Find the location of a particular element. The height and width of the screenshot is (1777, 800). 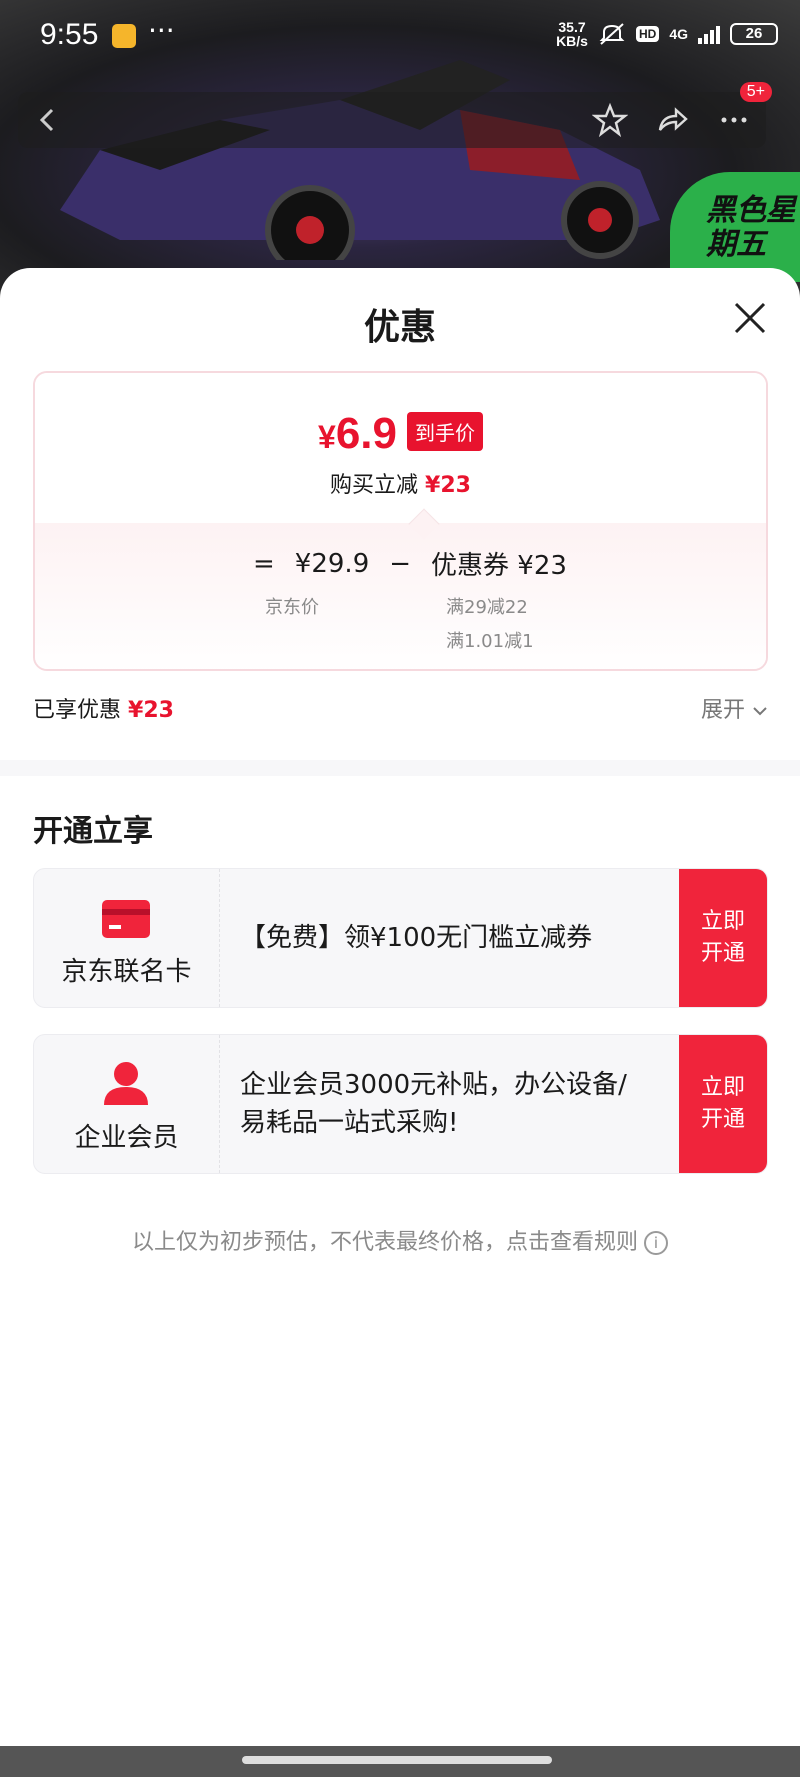

notification-app-icon is located at coordinates (124, 36).